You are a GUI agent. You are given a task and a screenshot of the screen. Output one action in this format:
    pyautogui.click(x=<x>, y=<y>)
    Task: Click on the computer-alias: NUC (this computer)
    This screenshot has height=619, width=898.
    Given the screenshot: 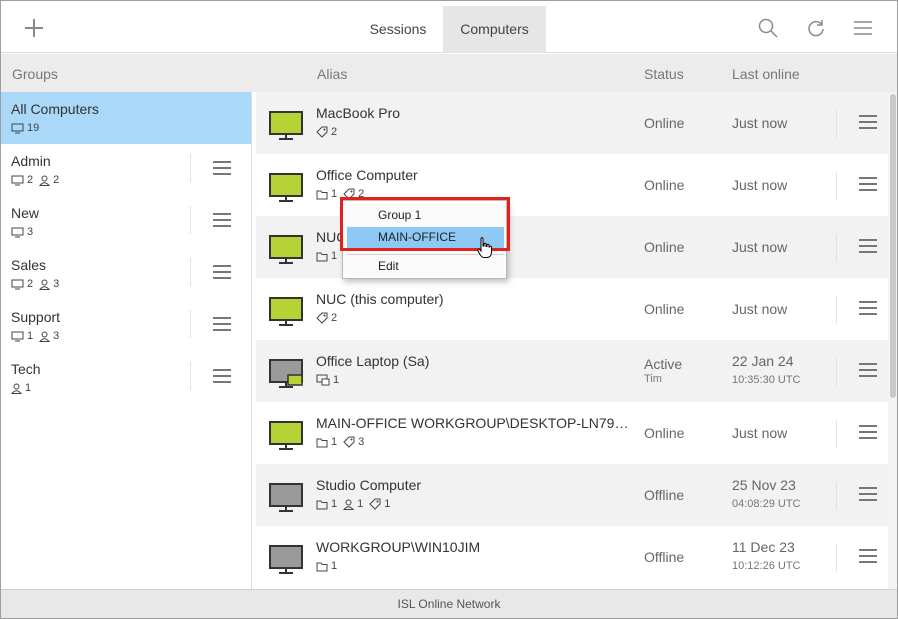 What is the action you would take?
    pyautogui.click(x=380, y=299)
    